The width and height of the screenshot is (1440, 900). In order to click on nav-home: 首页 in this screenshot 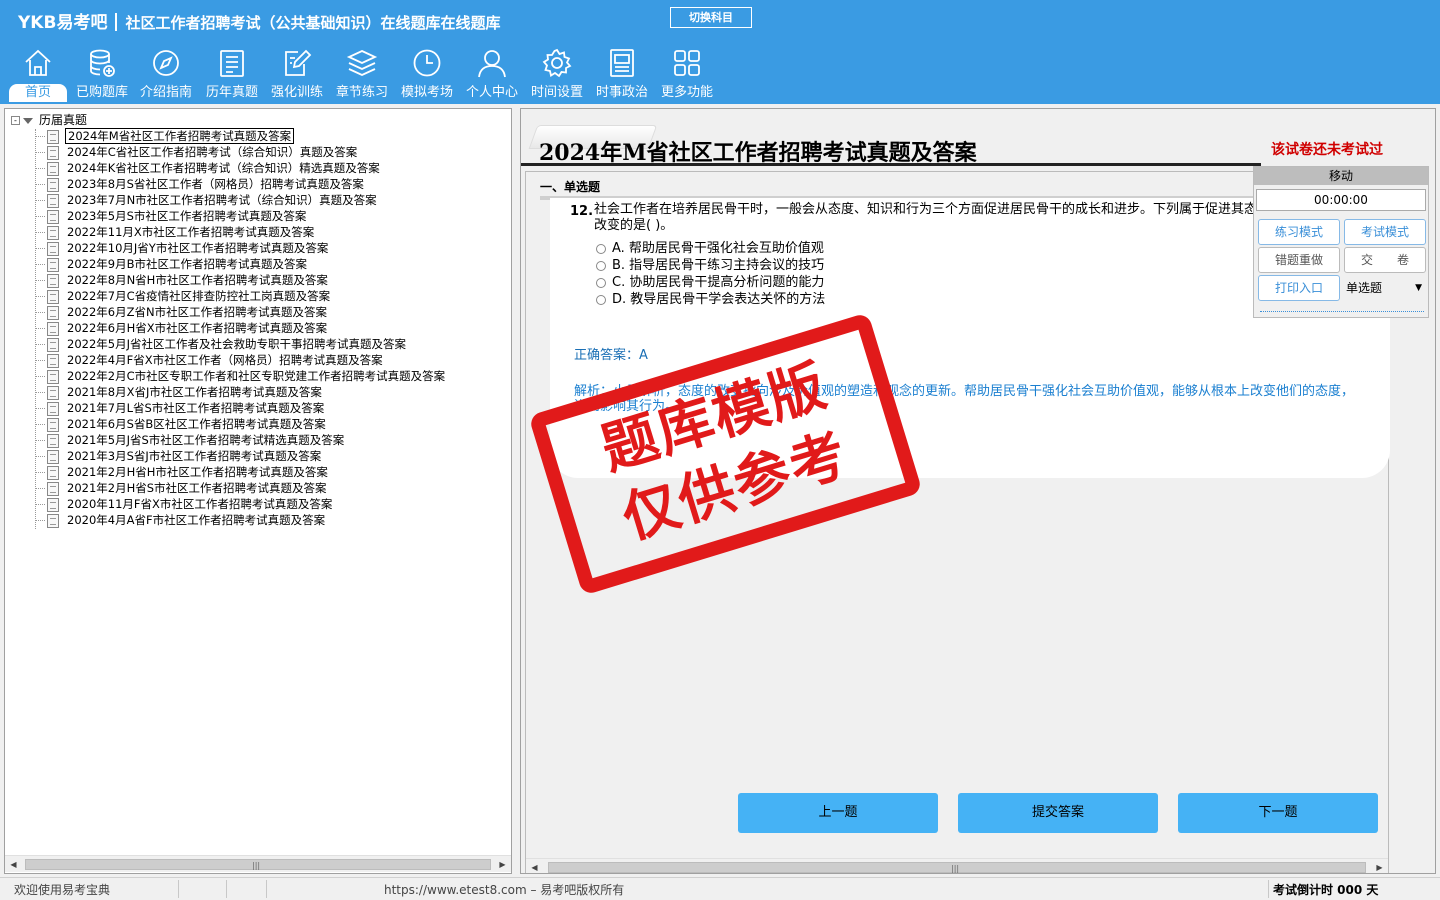, I will do `click(38, 74)`.